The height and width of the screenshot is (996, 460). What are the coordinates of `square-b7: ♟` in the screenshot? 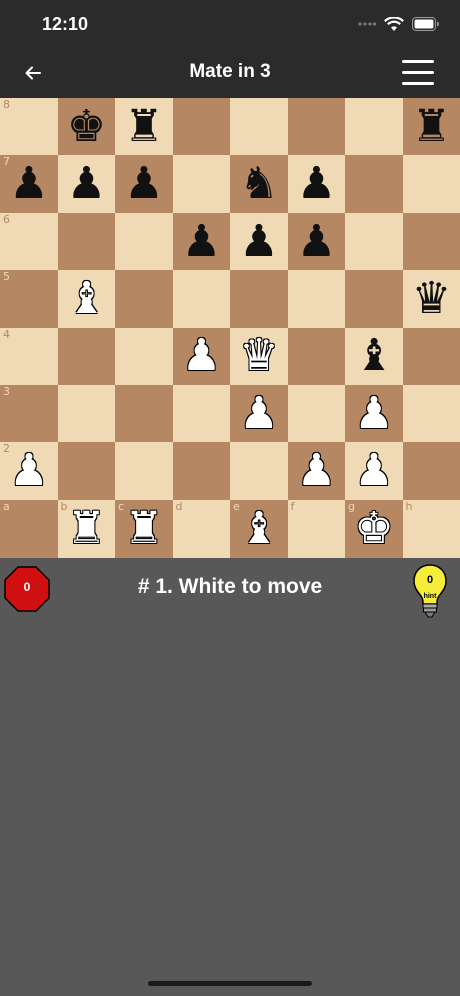 It's located at (86, 184).